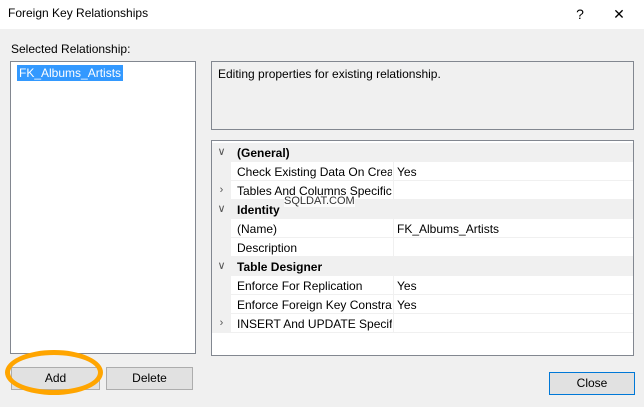 The height and width of the screenshot is (407, 644). I want to click on property-row-tables-columns: › Tables And Columns Specifica, so click(422, 190).